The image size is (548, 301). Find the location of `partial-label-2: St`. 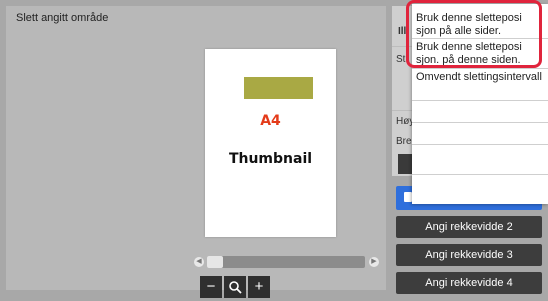

partial-label-2: St is located at coordinates (401, 59).